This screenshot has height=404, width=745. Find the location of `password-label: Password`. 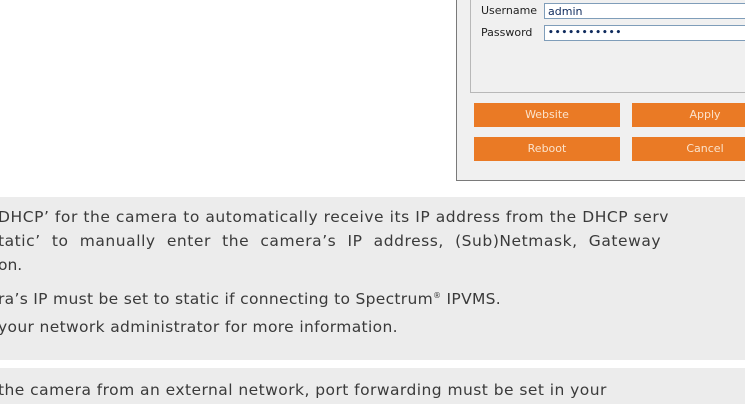

password-label: Password is located at coordinates (507, 32).